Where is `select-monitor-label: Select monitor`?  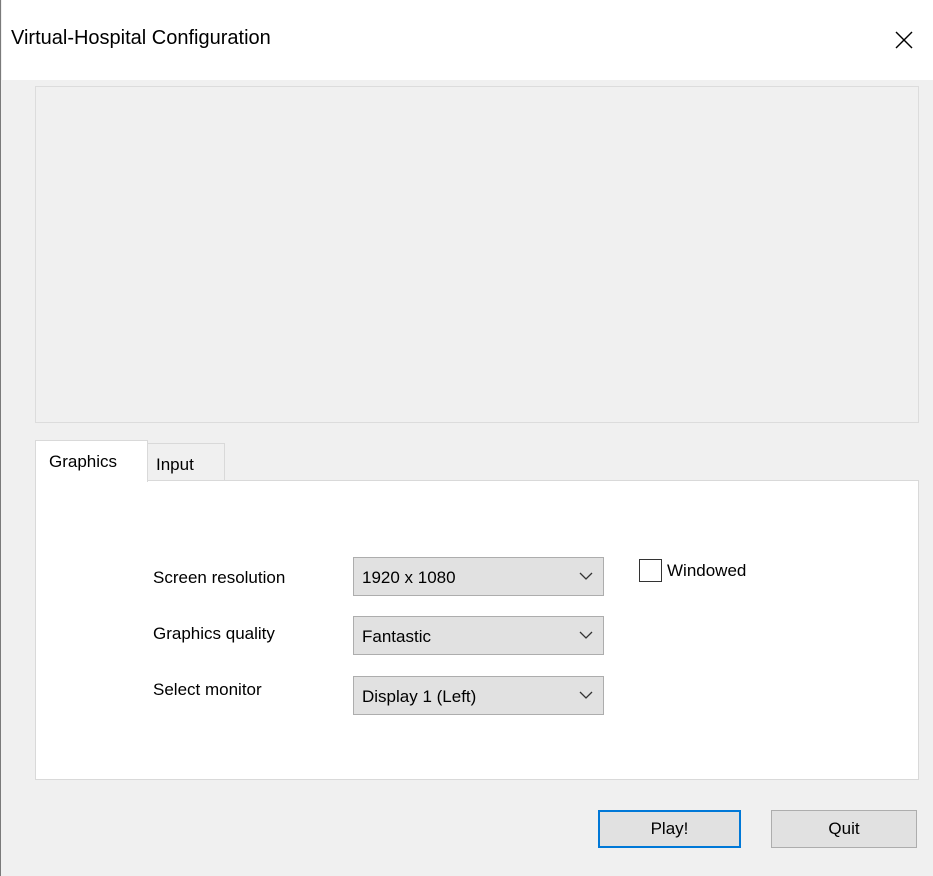
select-monitor-label: Select monitor is located at coordinates (207, 689).